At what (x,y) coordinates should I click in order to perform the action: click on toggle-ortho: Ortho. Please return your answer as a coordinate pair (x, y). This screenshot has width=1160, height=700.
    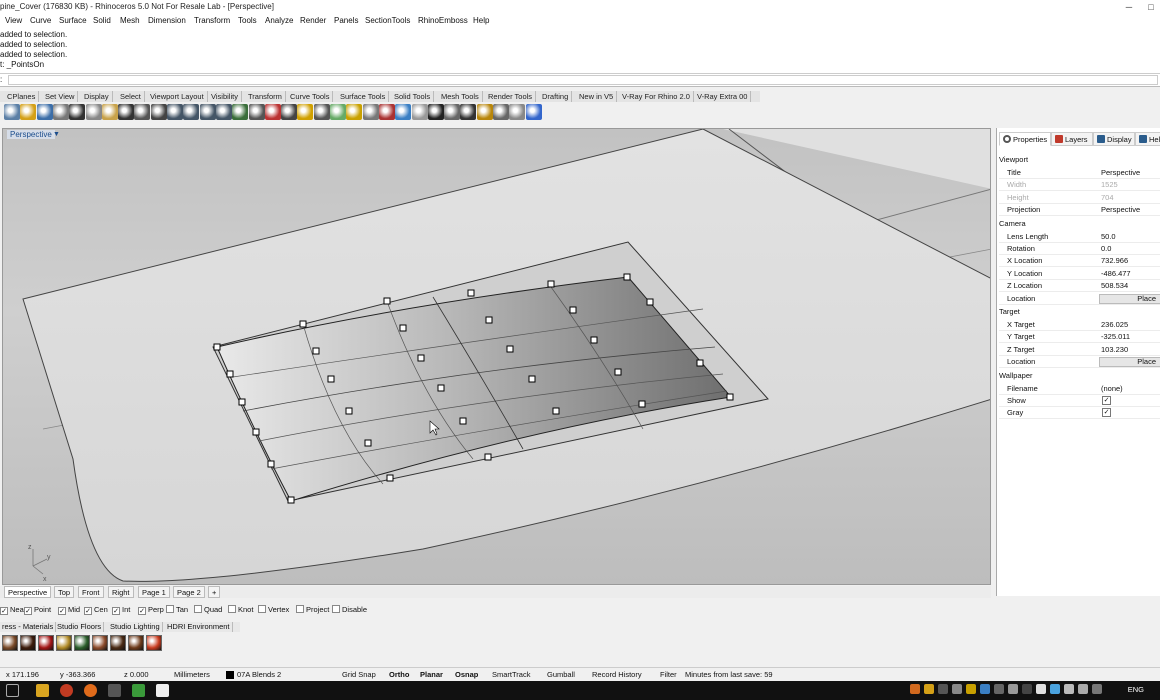
    Looking at the image, I should click on (399, 674).